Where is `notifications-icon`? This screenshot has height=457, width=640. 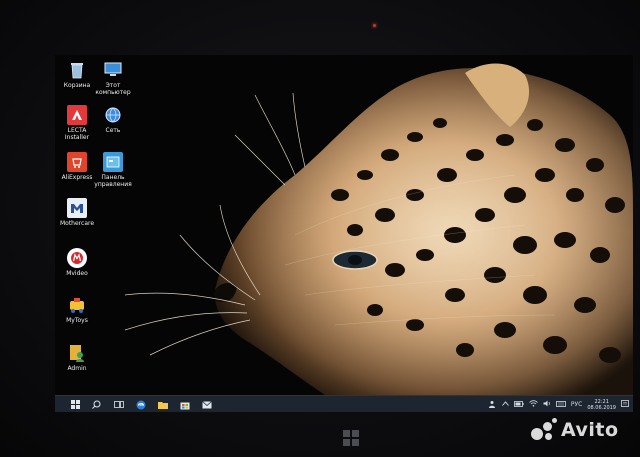 notifications-icon is located at coordinates (625, 404).